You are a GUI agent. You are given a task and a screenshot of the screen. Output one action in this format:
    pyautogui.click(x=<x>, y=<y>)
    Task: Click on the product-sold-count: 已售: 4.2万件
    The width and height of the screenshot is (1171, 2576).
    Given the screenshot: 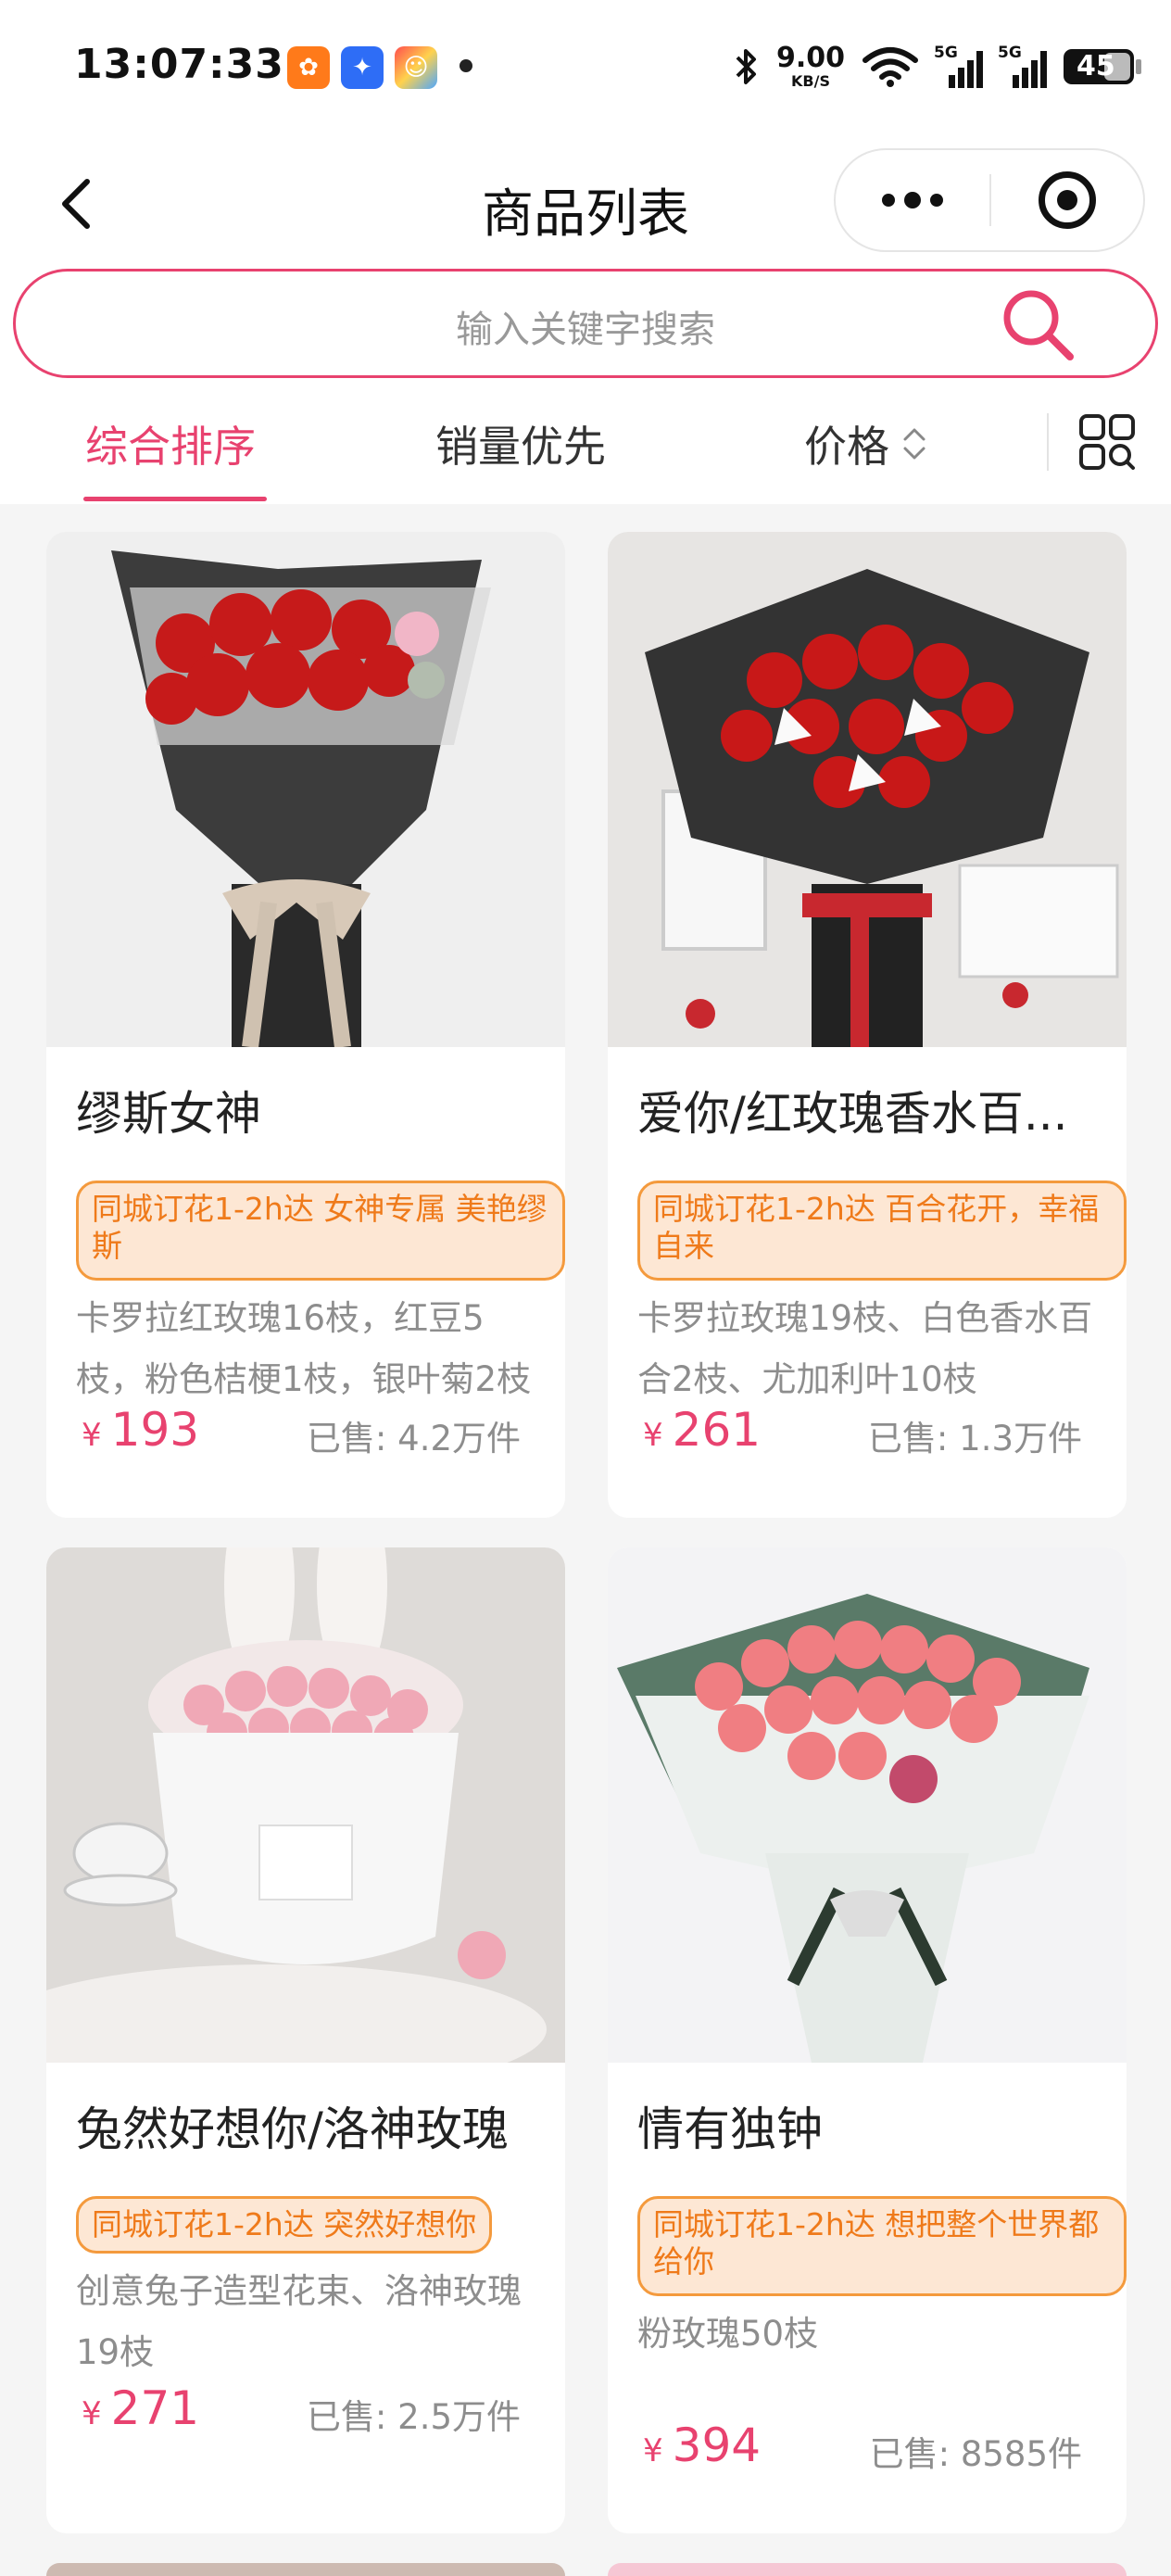 What is the action you would take?
    pyautogui.click(x=414, y=1439)
    